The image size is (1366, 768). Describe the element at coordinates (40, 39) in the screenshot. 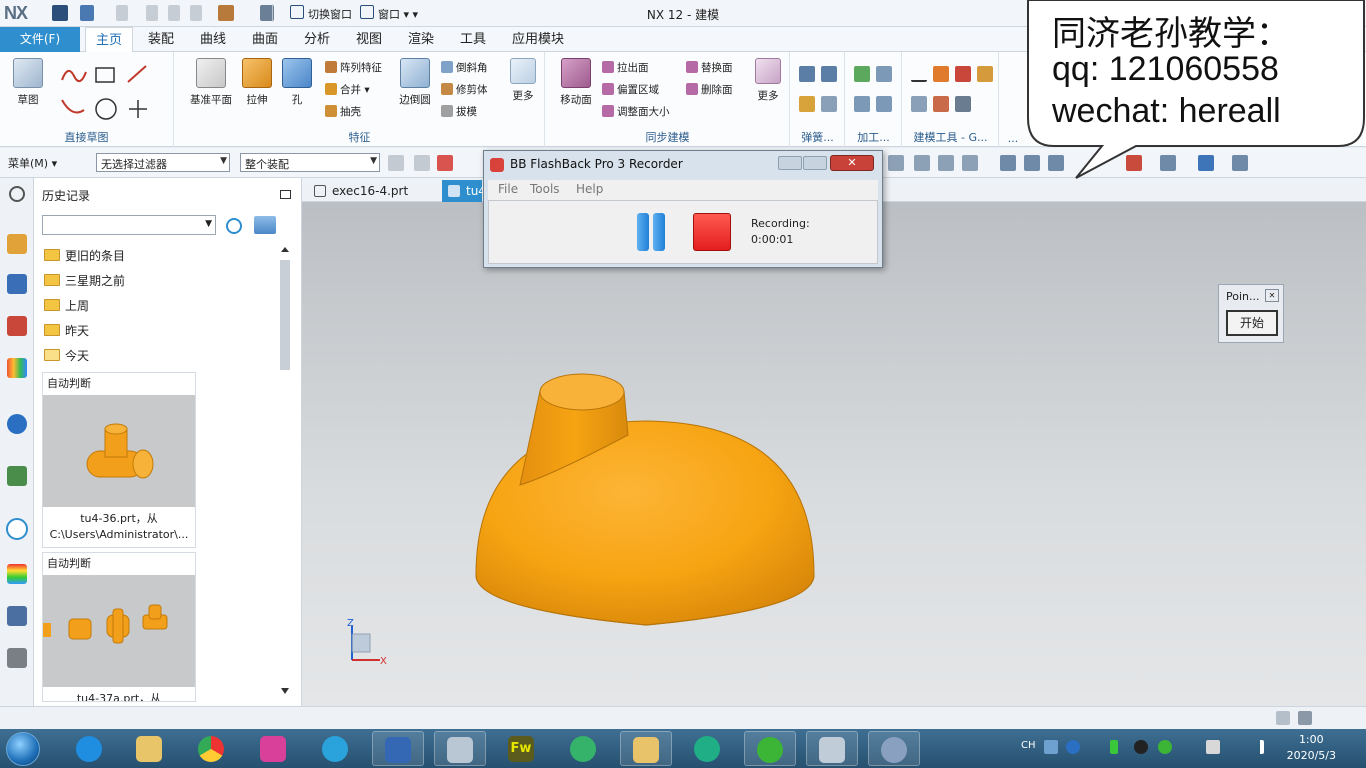

I see `file-tab: 文件(F)` at that location.